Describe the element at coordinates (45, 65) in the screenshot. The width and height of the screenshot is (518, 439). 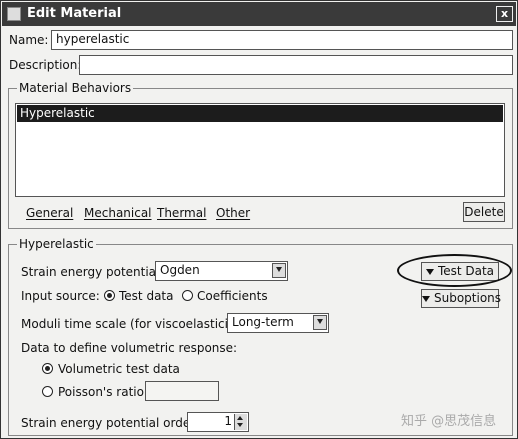
I see `description-label: Description:` at that location.